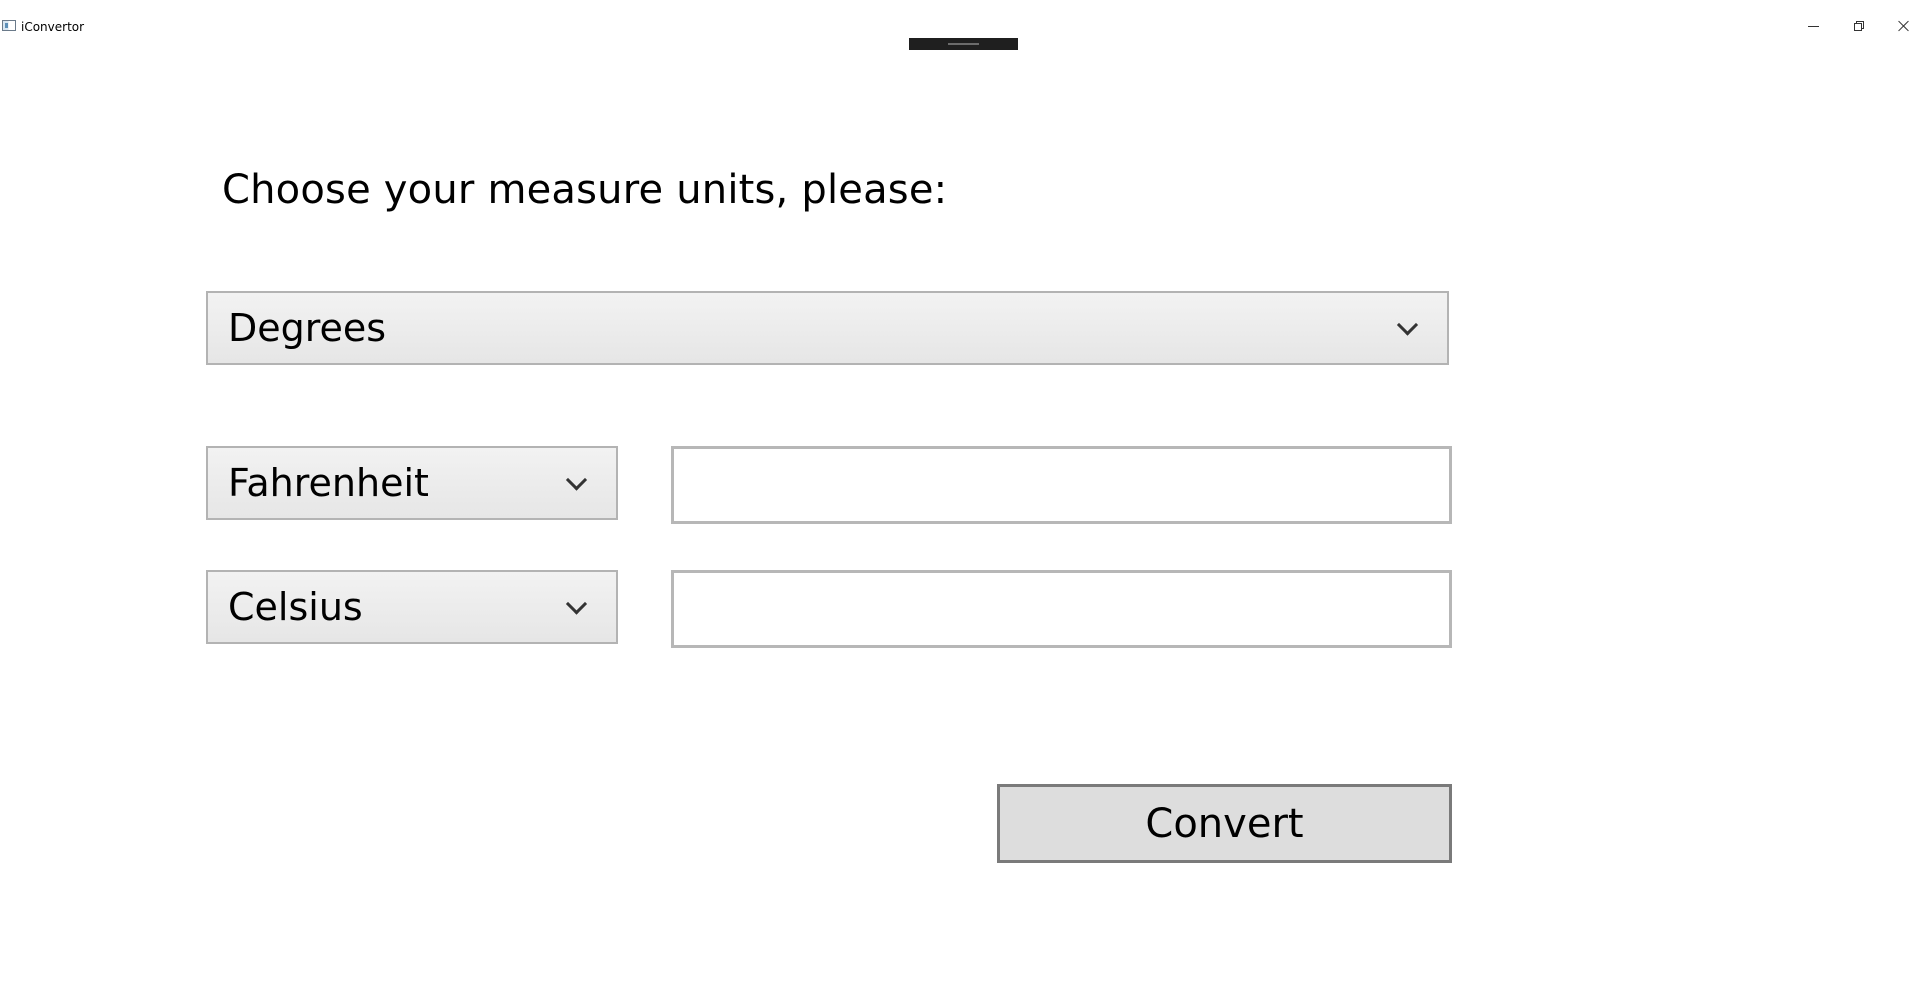 The width and height of the screenshot is (1919, 1003). I want to click on to-unit-select-value: Celsius, so click(295, 607).